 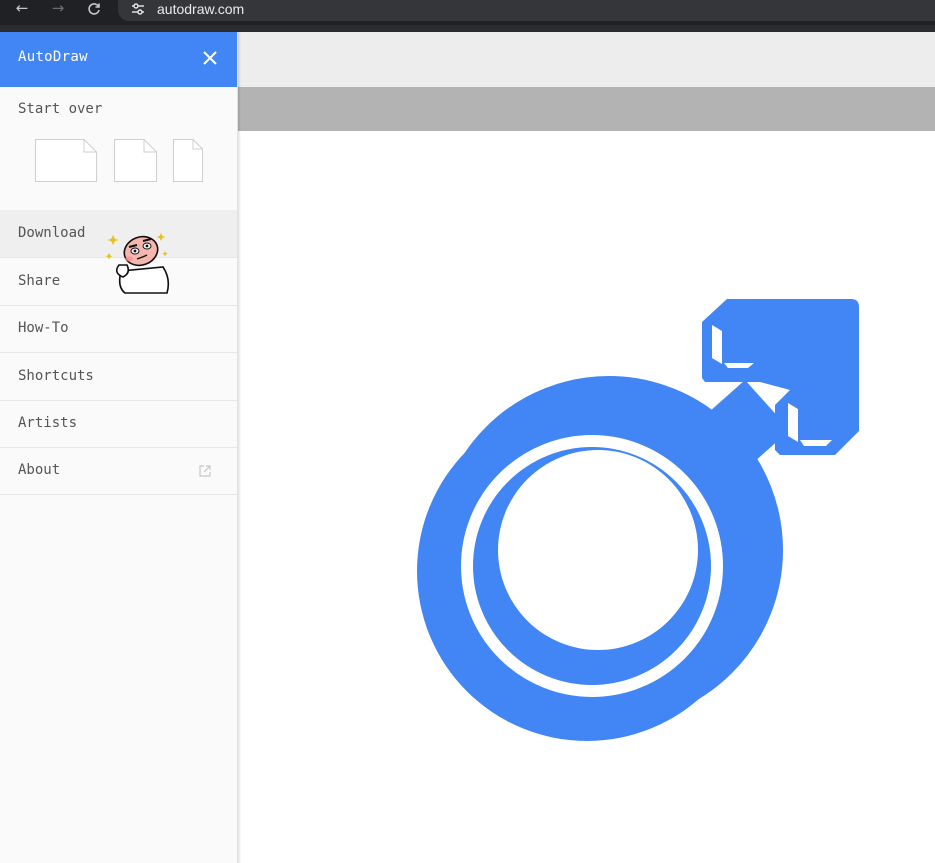 What do you see at coordinates (118, 471) in the screenshot?
I see `menu-item-about: About` at bounding box center [118, 471].